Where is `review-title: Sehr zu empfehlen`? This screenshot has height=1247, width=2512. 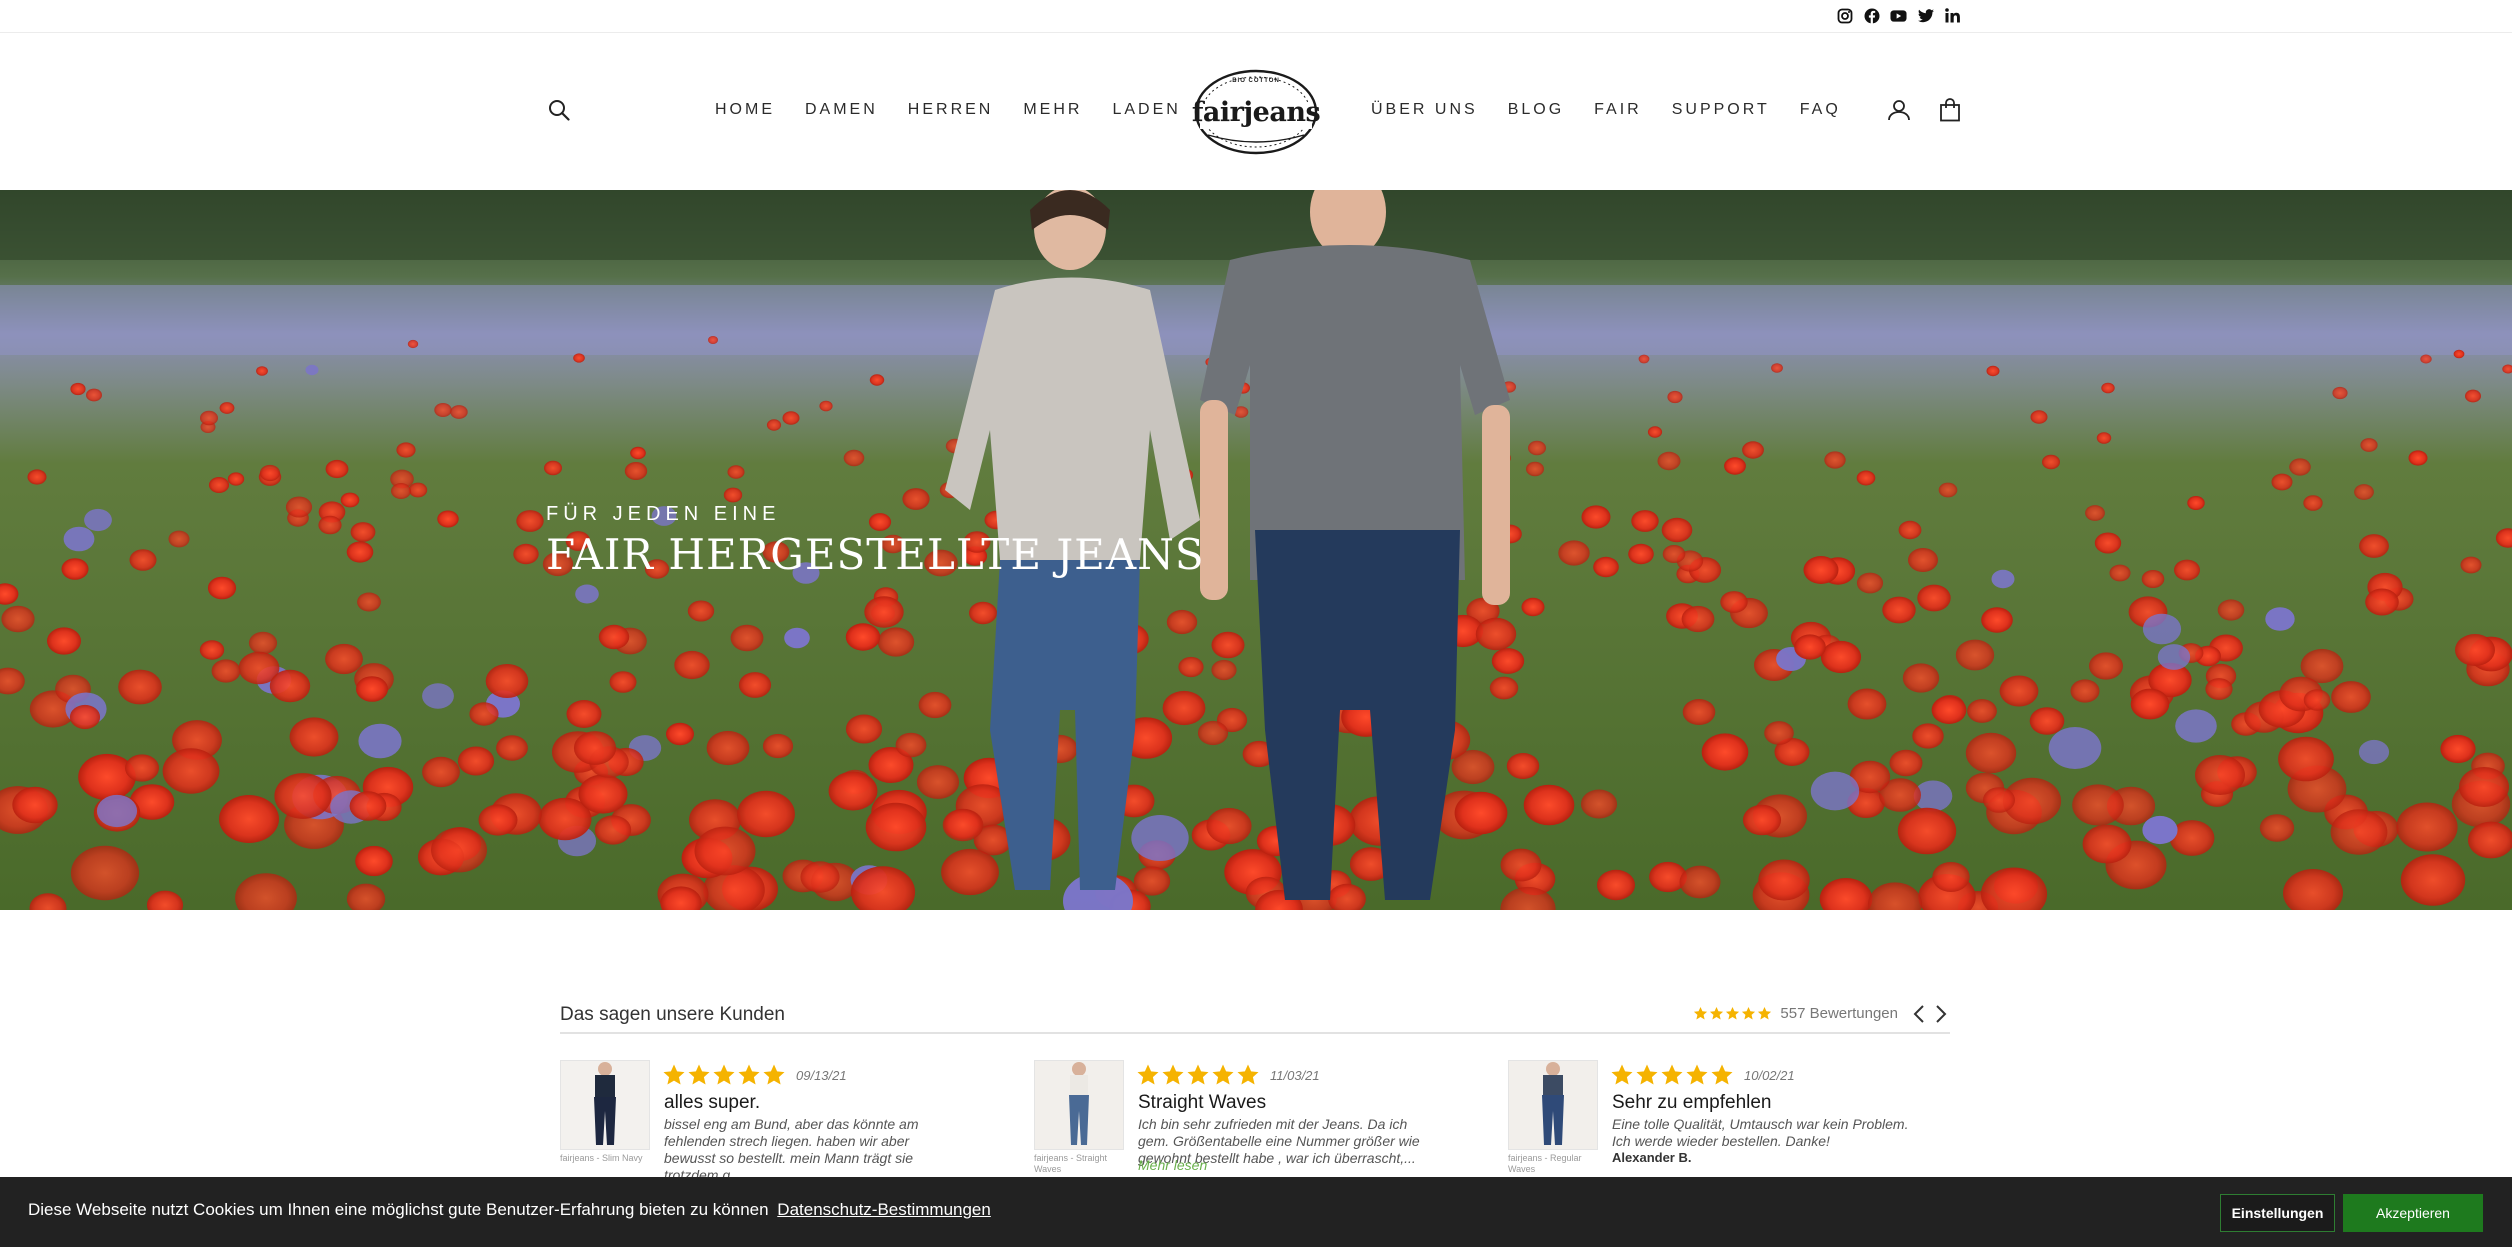
review-title: Sehr zu empfehlen is located at coordinates (1692, 1102).